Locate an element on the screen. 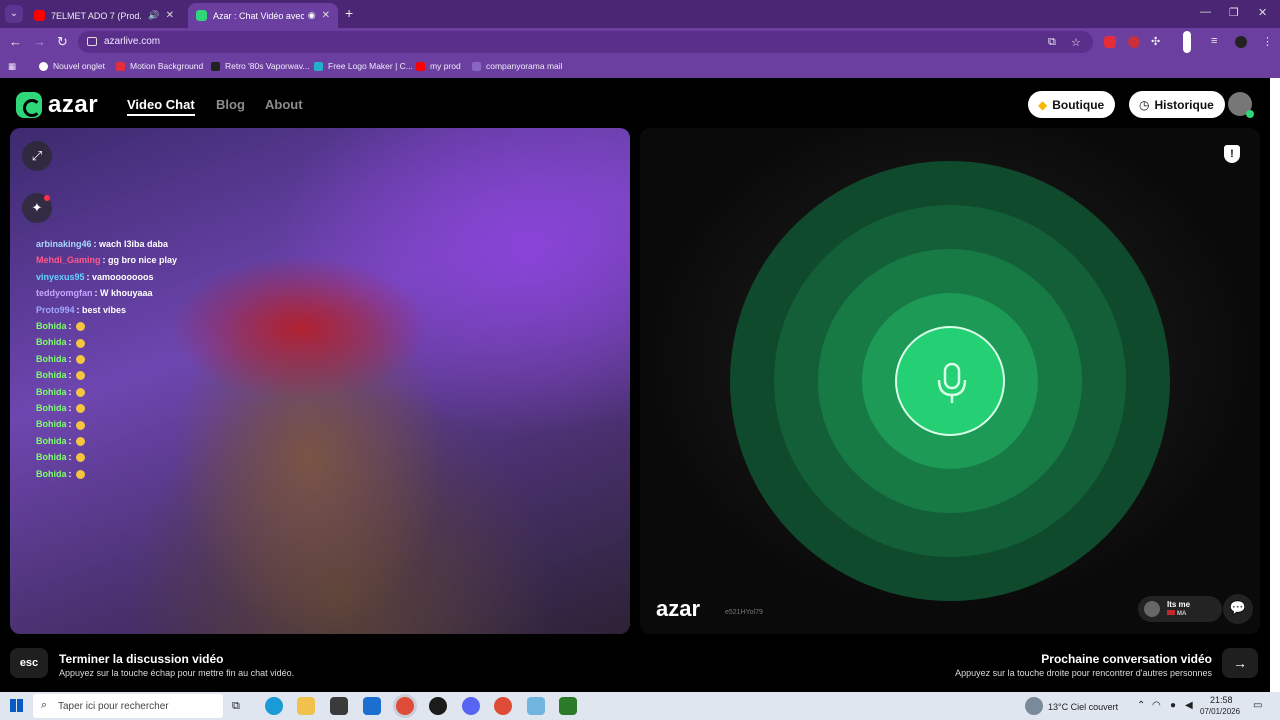  forward-icon: → is located at coordinates (39, 41).